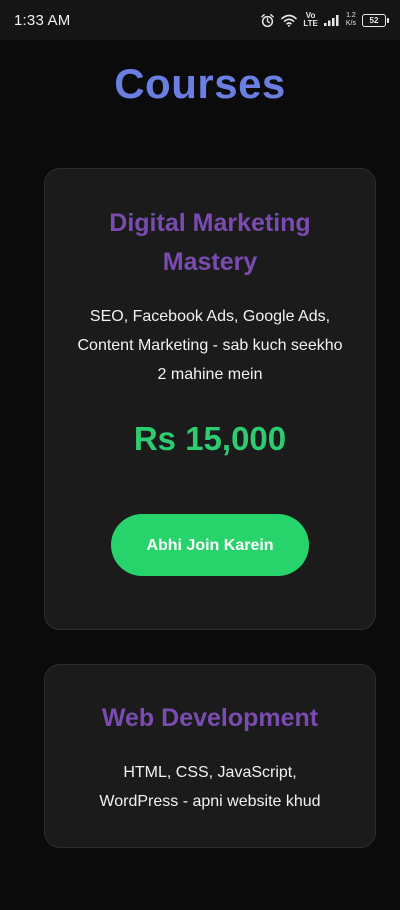  What do you see at coordinates (210, 438) in the screenshot?
I see `course-price: Rs 15,000` at bounding box center [210, 438].